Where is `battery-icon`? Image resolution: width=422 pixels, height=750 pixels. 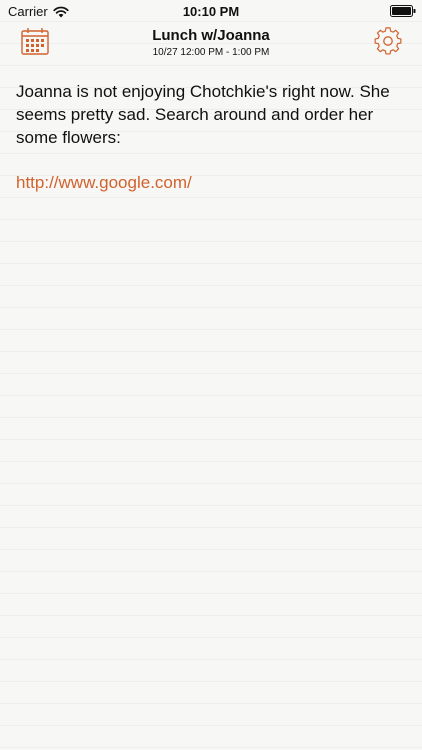
battery-icon is located at coordinates (403, 11).